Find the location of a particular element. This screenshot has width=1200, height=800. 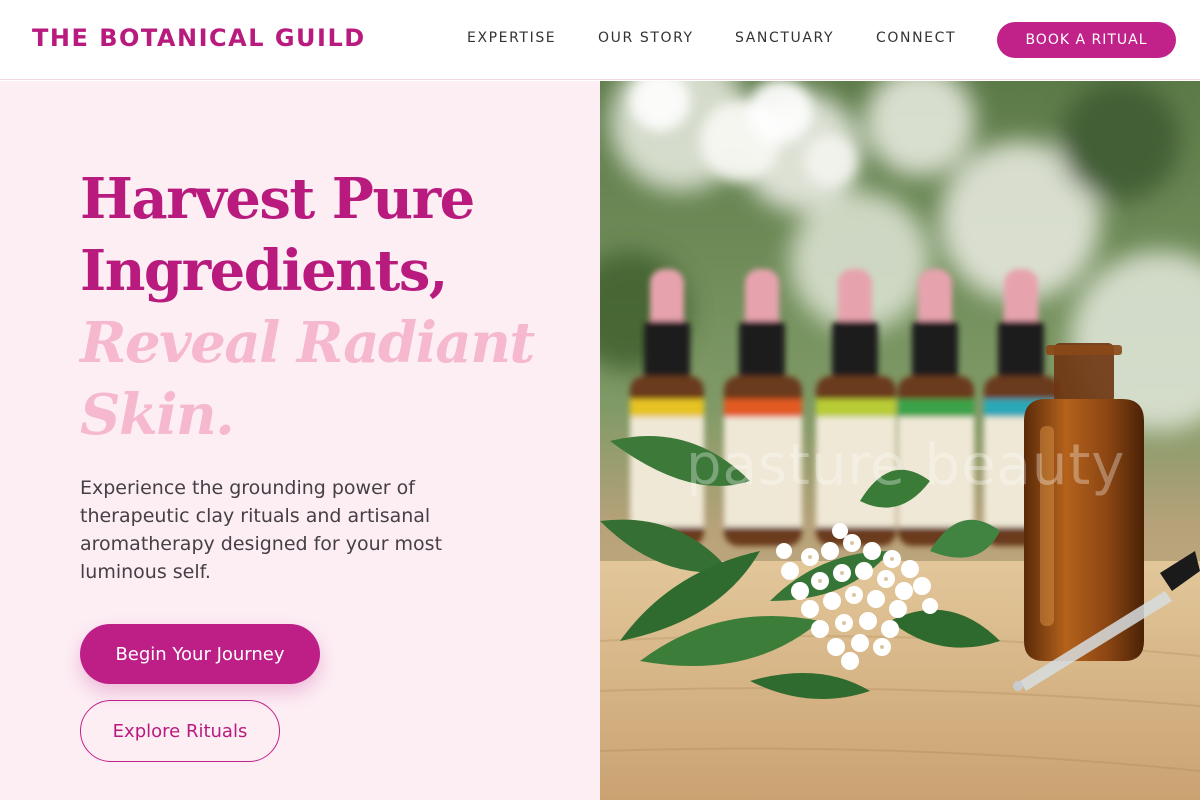

explore-rituals-button: Explore Rituals is located at coordinates (180, 731).